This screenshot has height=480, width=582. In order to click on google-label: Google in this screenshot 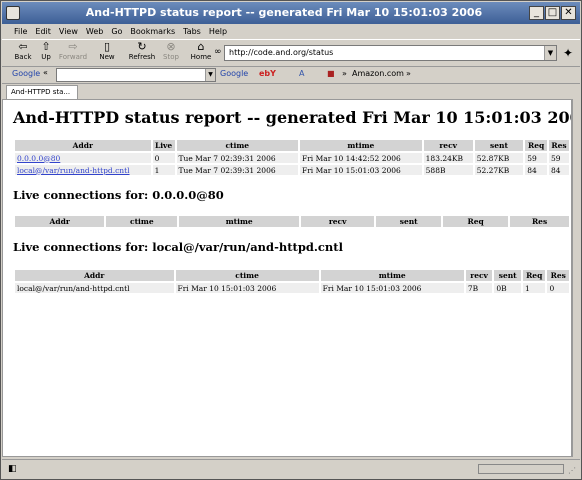, I will do `click(26, 73)`.